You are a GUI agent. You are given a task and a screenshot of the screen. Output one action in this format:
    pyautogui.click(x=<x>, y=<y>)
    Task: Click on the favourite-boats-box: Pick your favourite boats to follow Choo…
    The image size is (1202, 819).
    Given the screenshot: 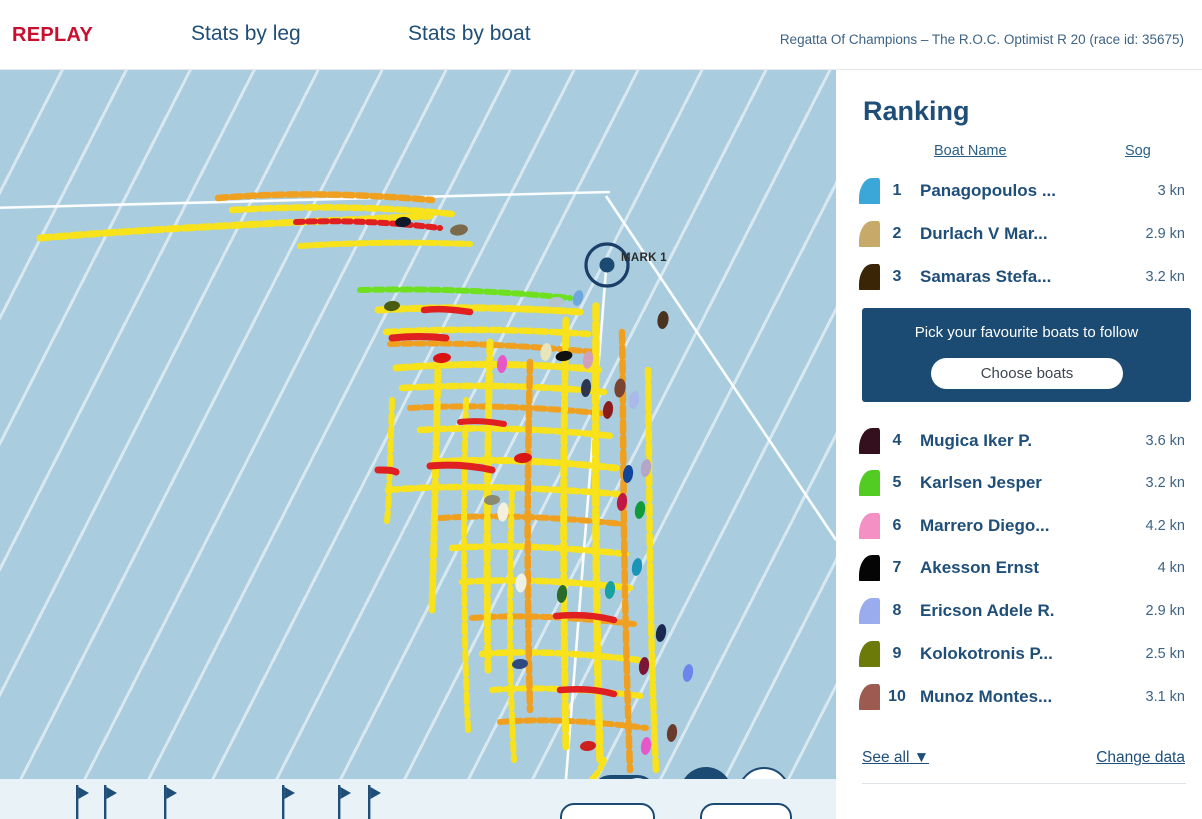 What is the action you would take?
    pyautogui.click(x=1026, y=355)
    